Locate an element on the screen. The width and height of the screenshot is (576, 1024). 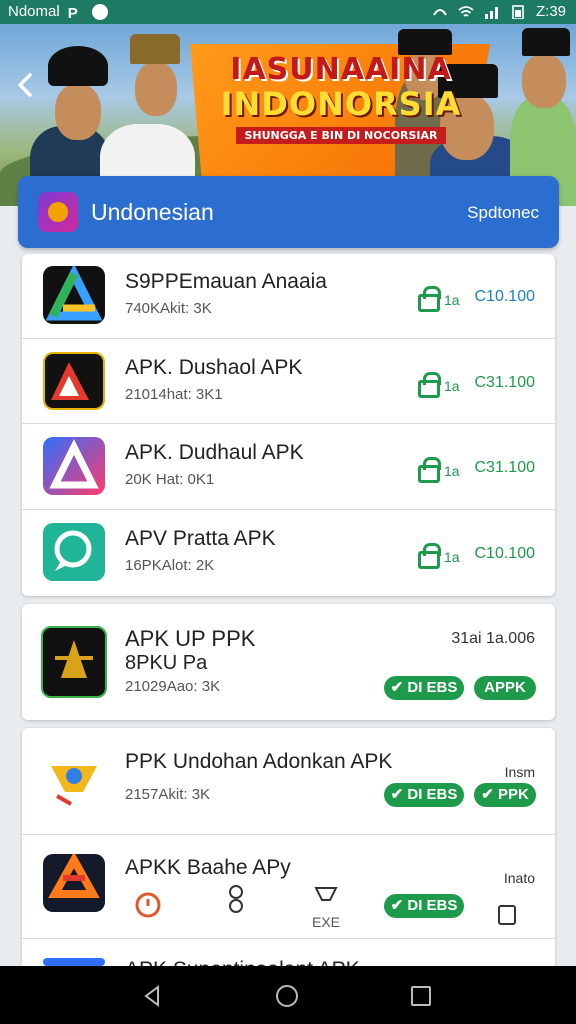
timer-icon is located at coordinates (148, 905).